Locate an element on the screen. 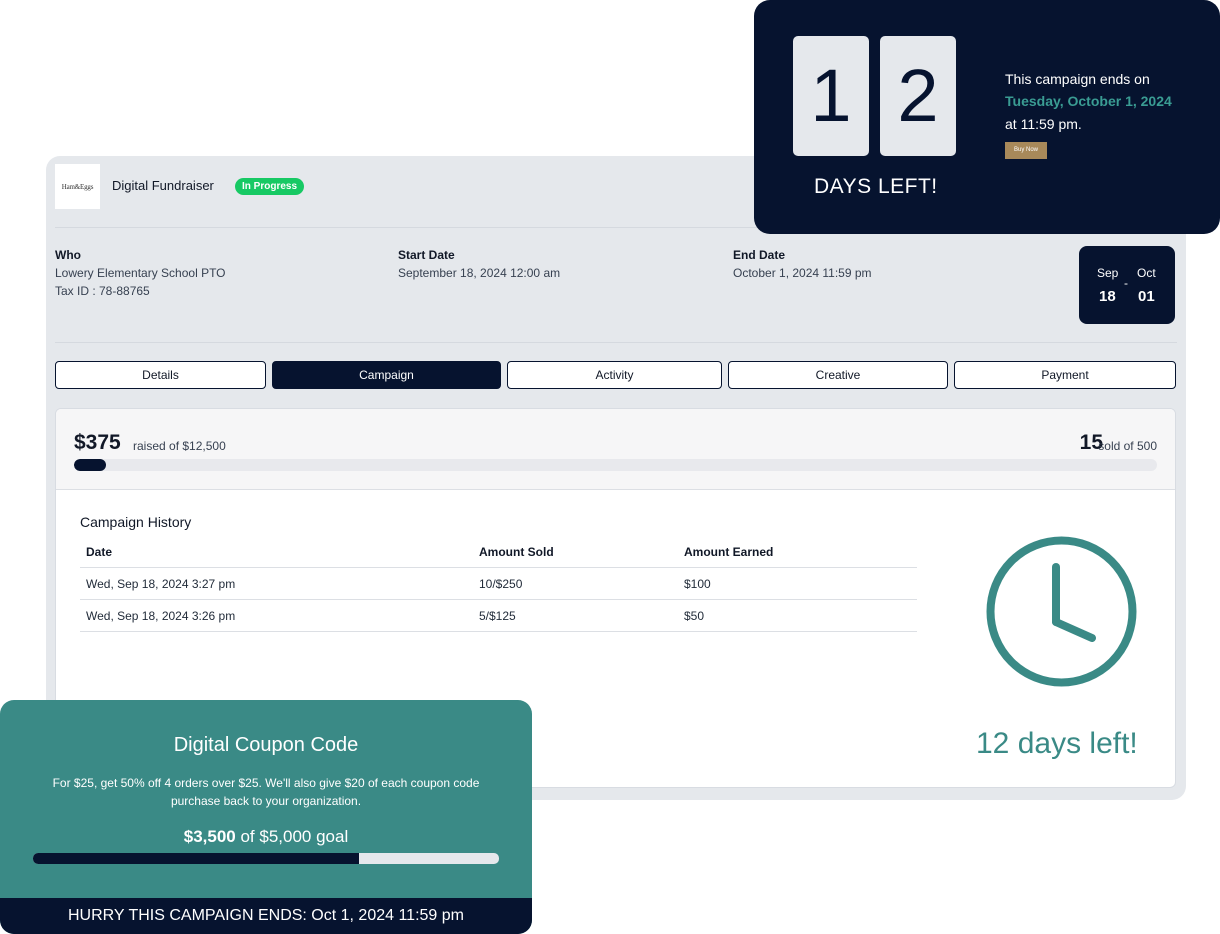 The image size is (1220, 934). history-title: Campaign History is located at coordinates (136, 522).